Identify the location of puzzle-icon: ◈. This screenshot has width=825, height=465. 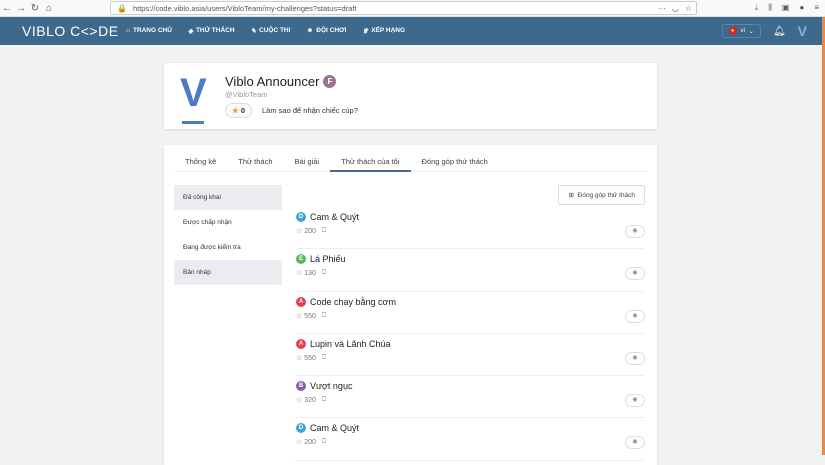
(190, 31).